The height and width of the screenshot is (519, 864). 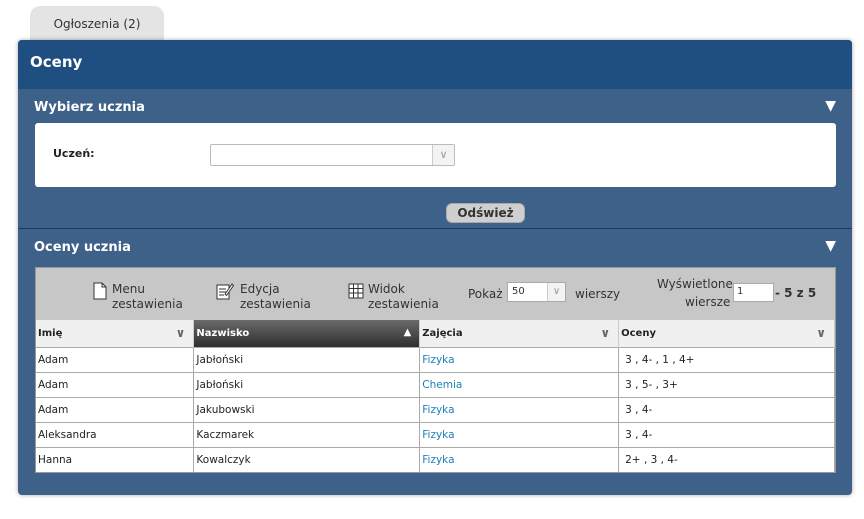 I want to click on cell-subject-link: Chemia, so click(x=519, y=384).